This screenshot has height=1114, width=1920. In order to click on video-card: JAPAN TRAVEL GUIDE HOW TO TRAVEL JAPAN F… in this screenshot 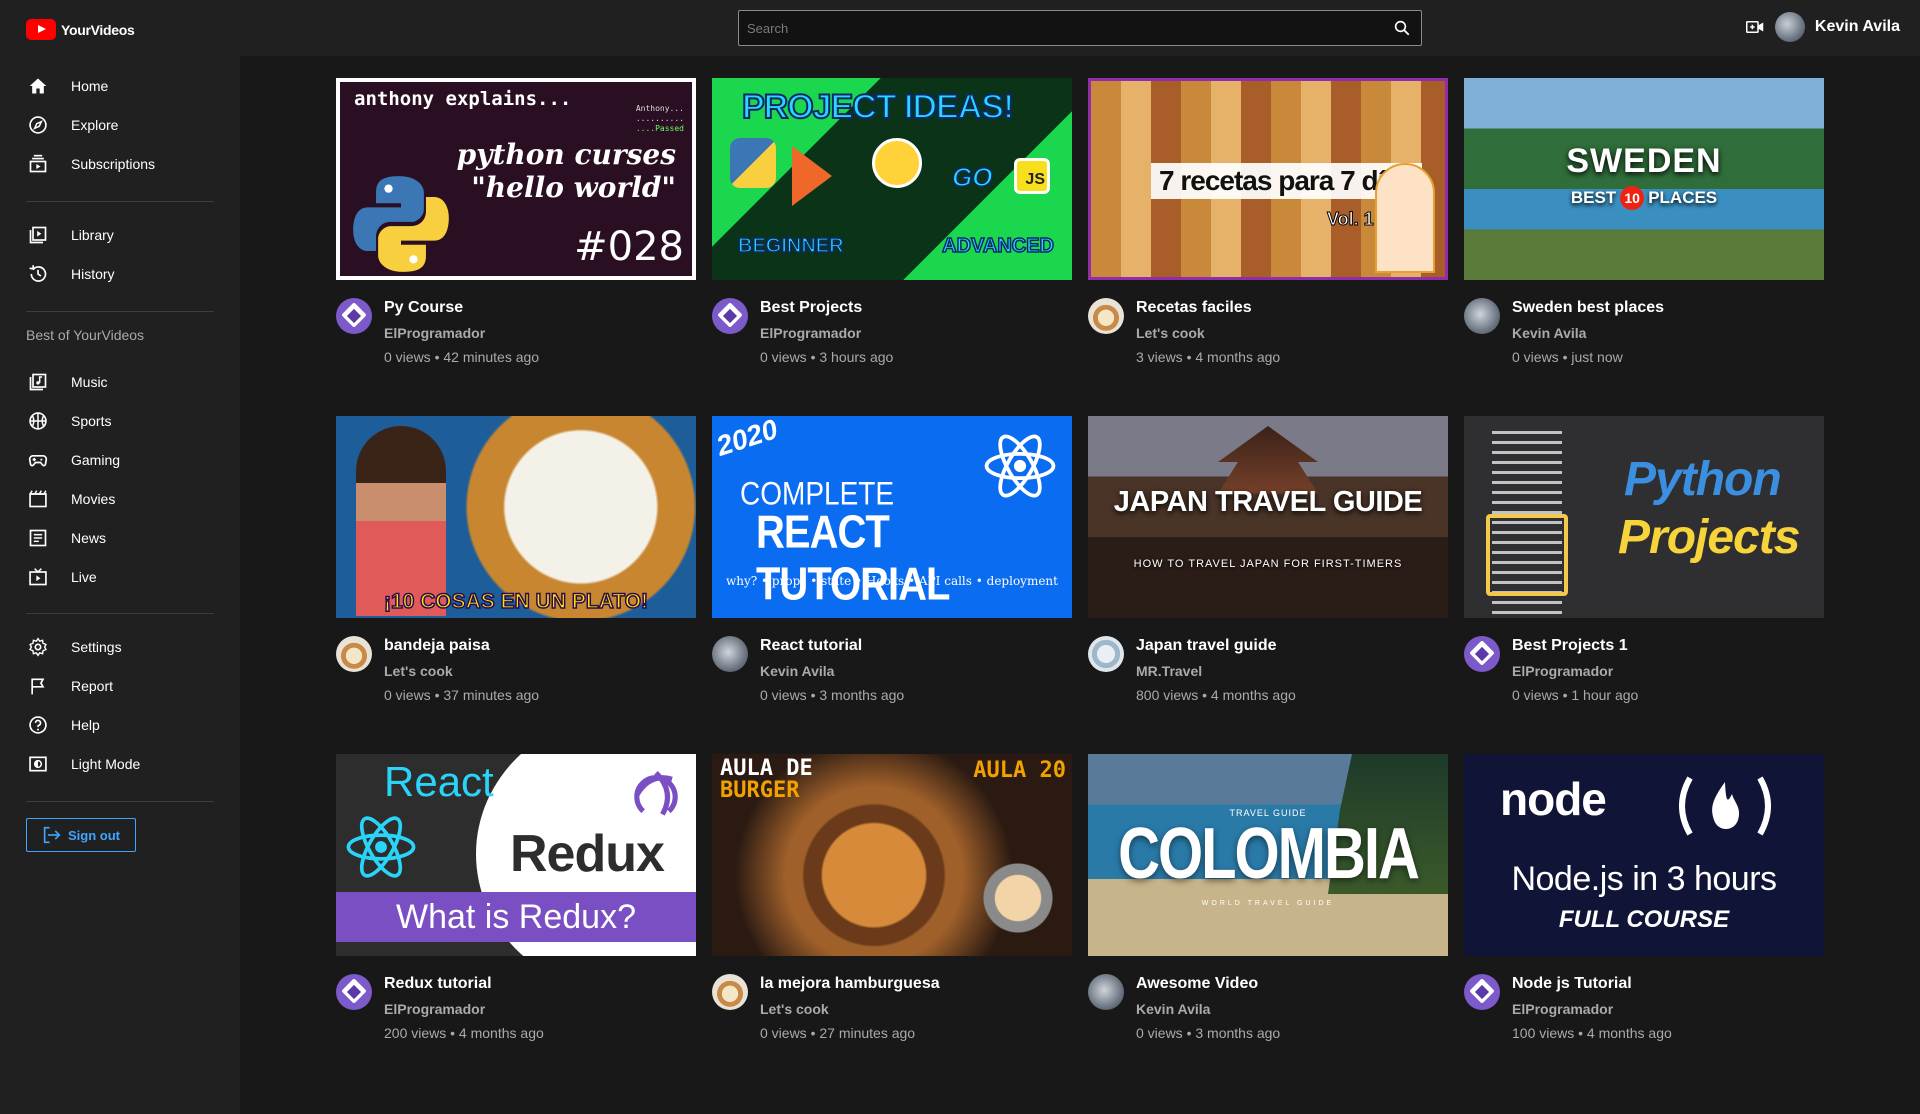, I will do `click(1268, 576)`.